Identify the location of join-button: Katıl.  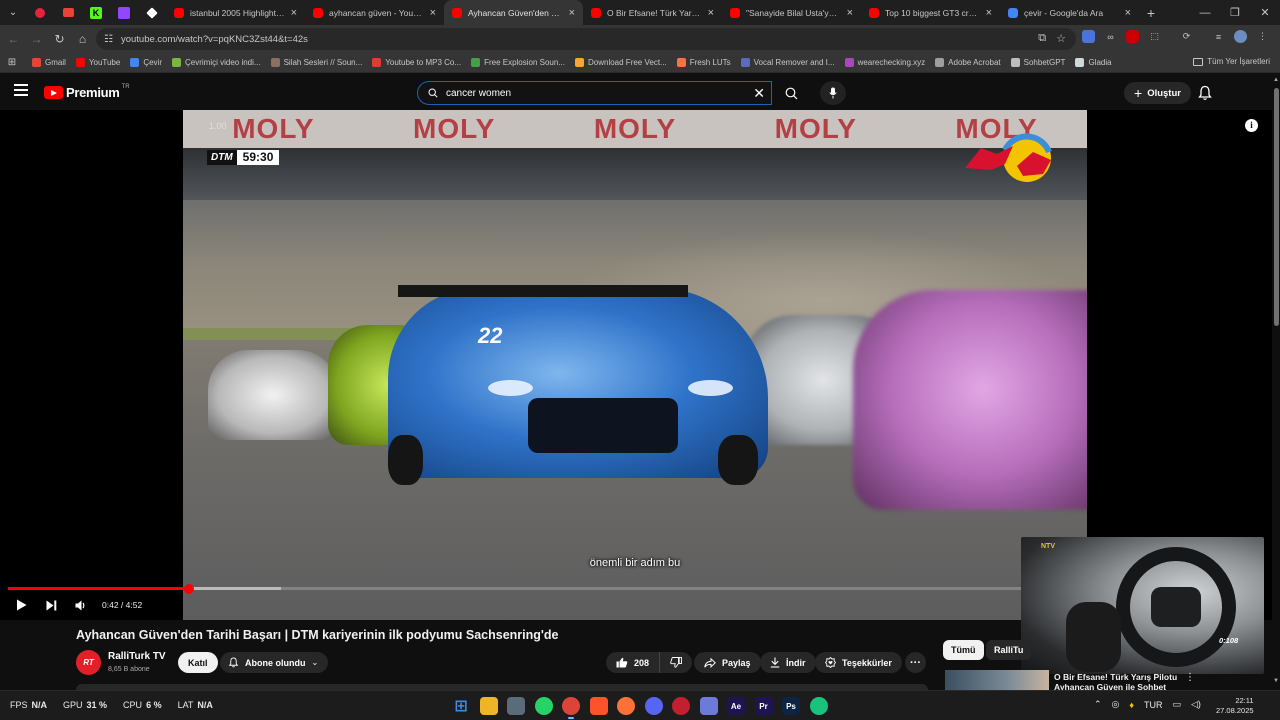
(198, 662).